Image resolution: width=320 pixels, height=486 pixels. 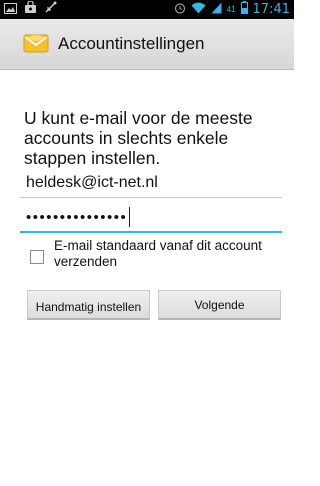 I want to click on next-label: Volgende, so click(x=219, y=304).